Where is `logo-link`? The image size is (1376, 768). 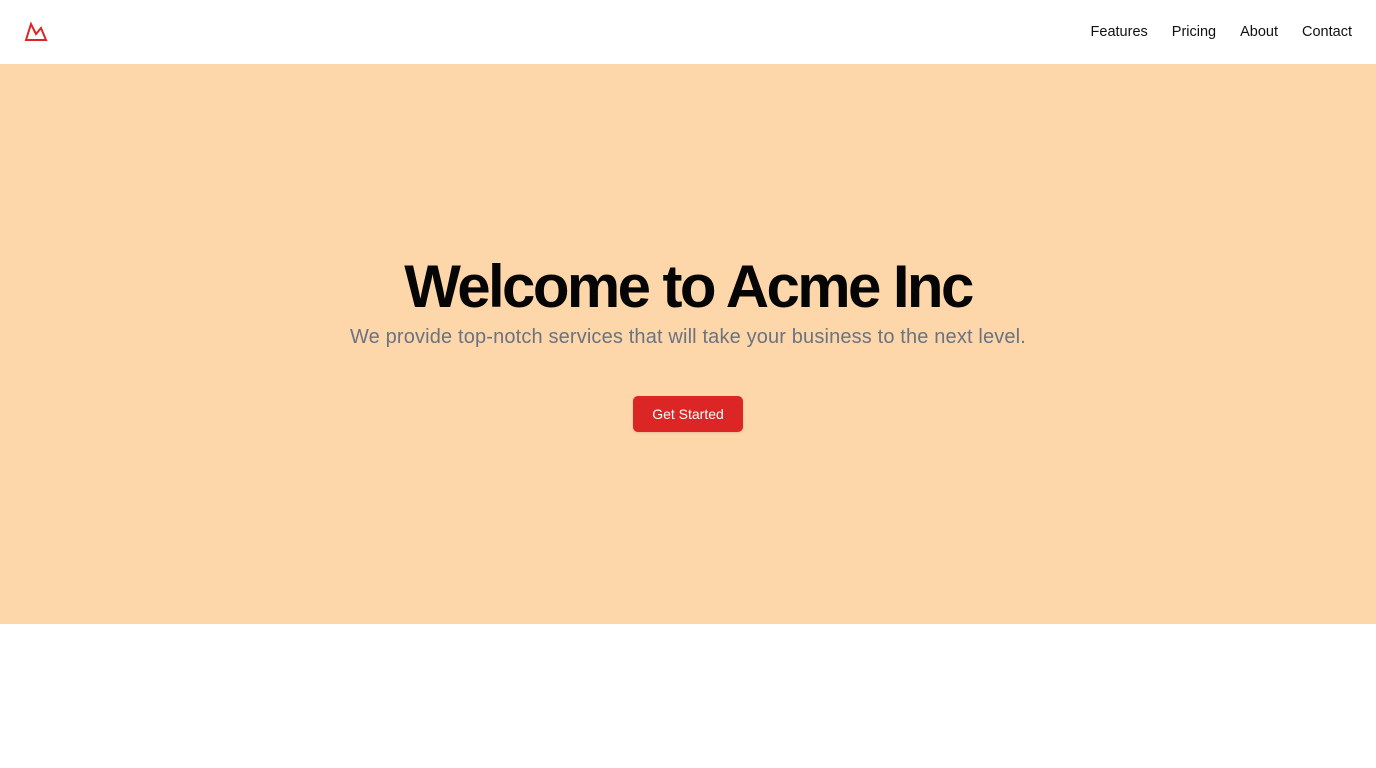
logo-link is located at coordinates (36, 32).